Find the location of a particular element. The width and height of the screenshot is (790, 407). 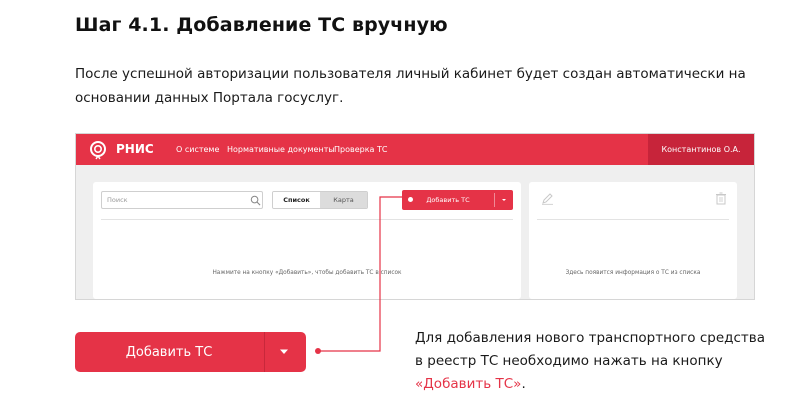

nav-documents: Нормативные документы is located at coordinates (281, 149).